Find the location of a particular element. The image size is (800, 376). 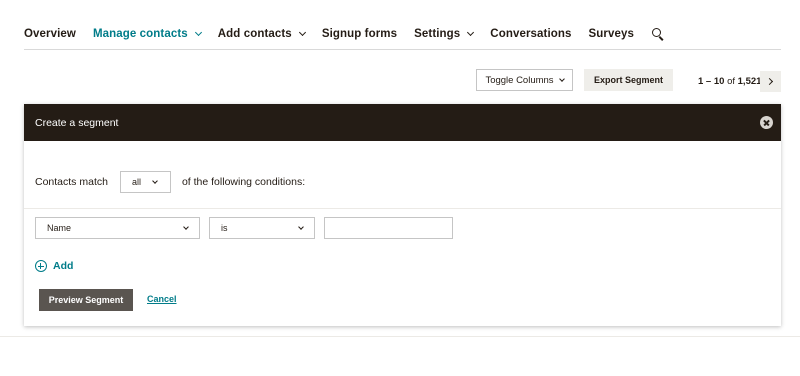

nav-item-settings: Settings is located at coordinates (444, 34).